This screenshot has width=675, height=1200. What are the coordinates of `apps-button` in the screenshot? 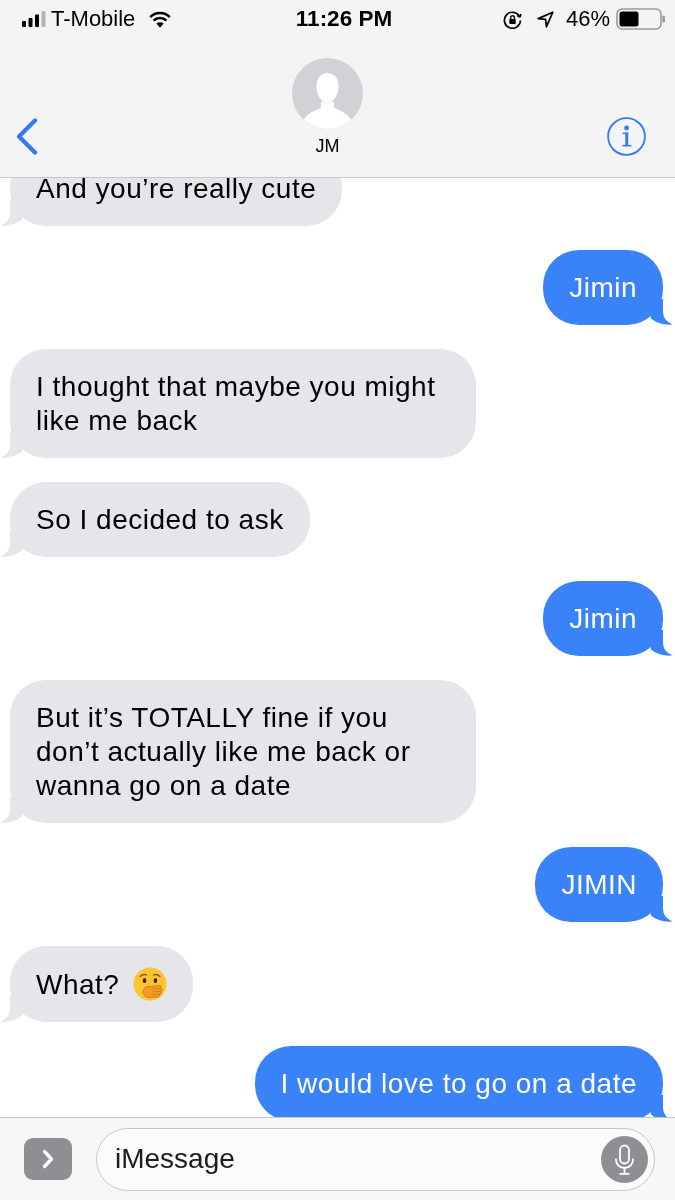 It's located at (48, 1159).